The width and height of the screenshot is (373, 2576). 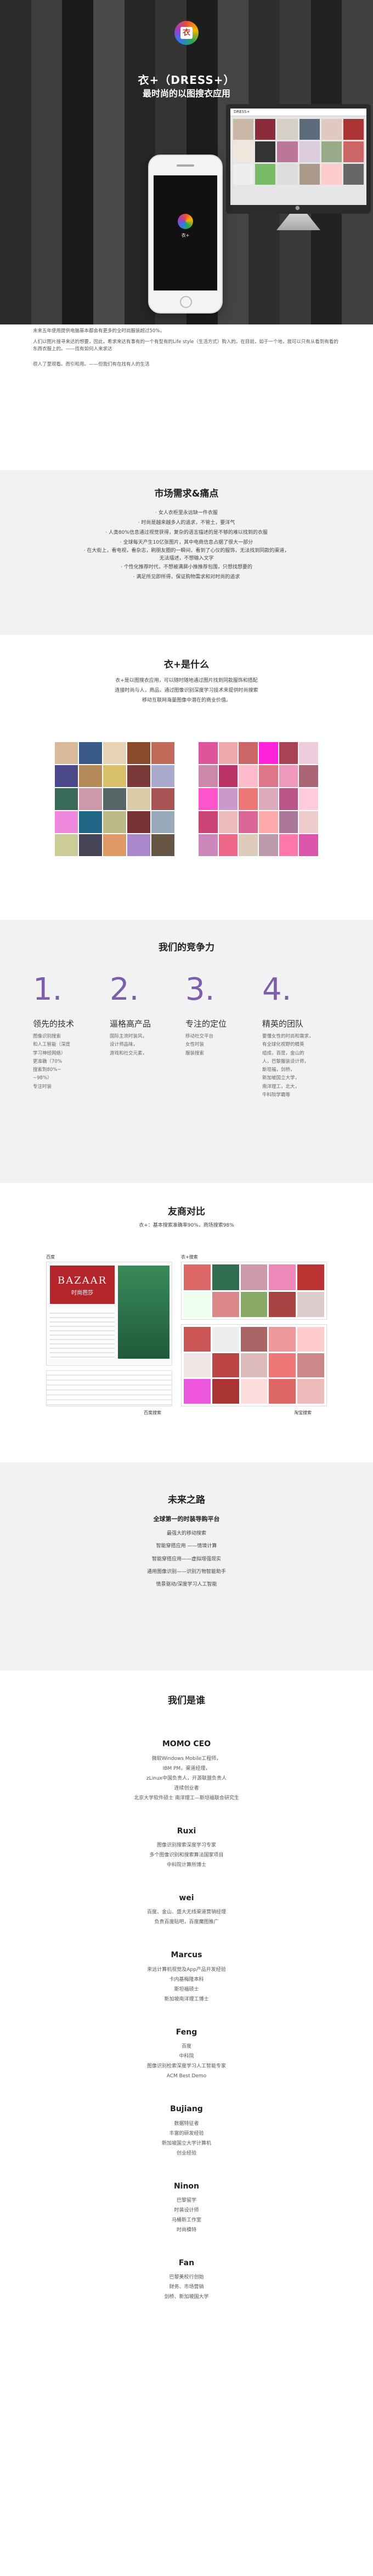 I want to click on hero-subtitle: 最时尚的以图搜衣应用, so click(x=186, y=93).